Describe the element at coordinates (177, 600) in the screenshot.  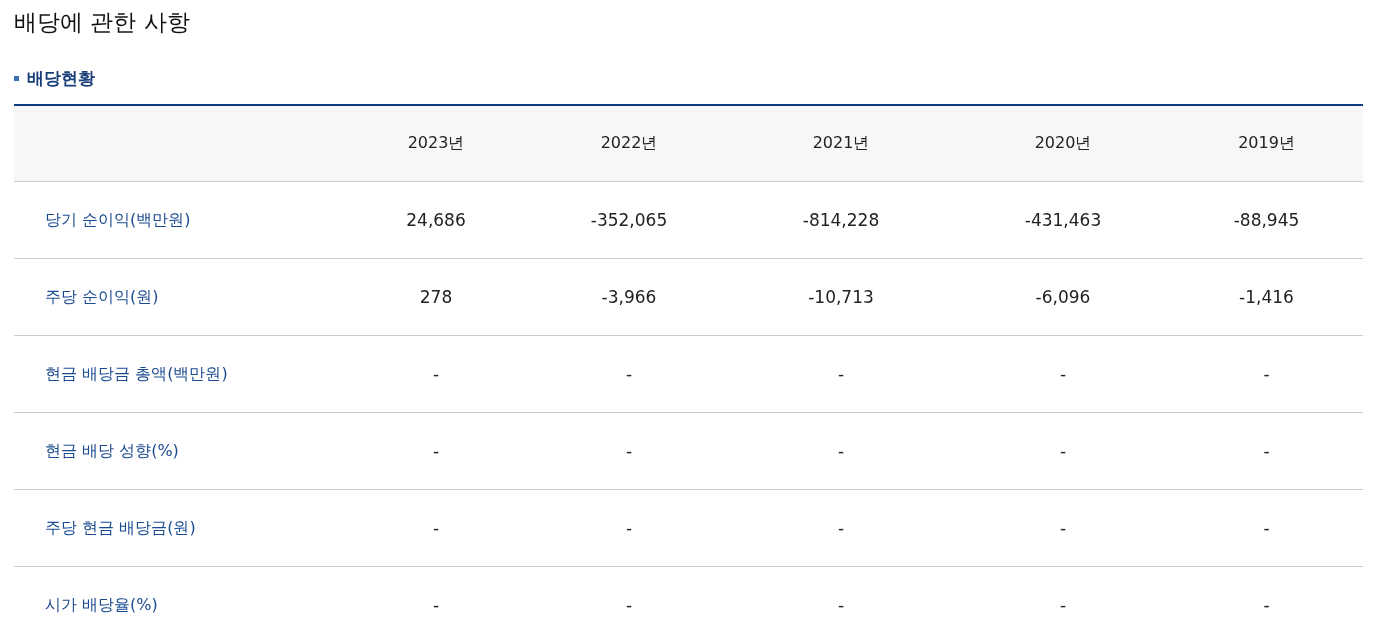
I see `row-label: 시가 배당율(%)` at that location.